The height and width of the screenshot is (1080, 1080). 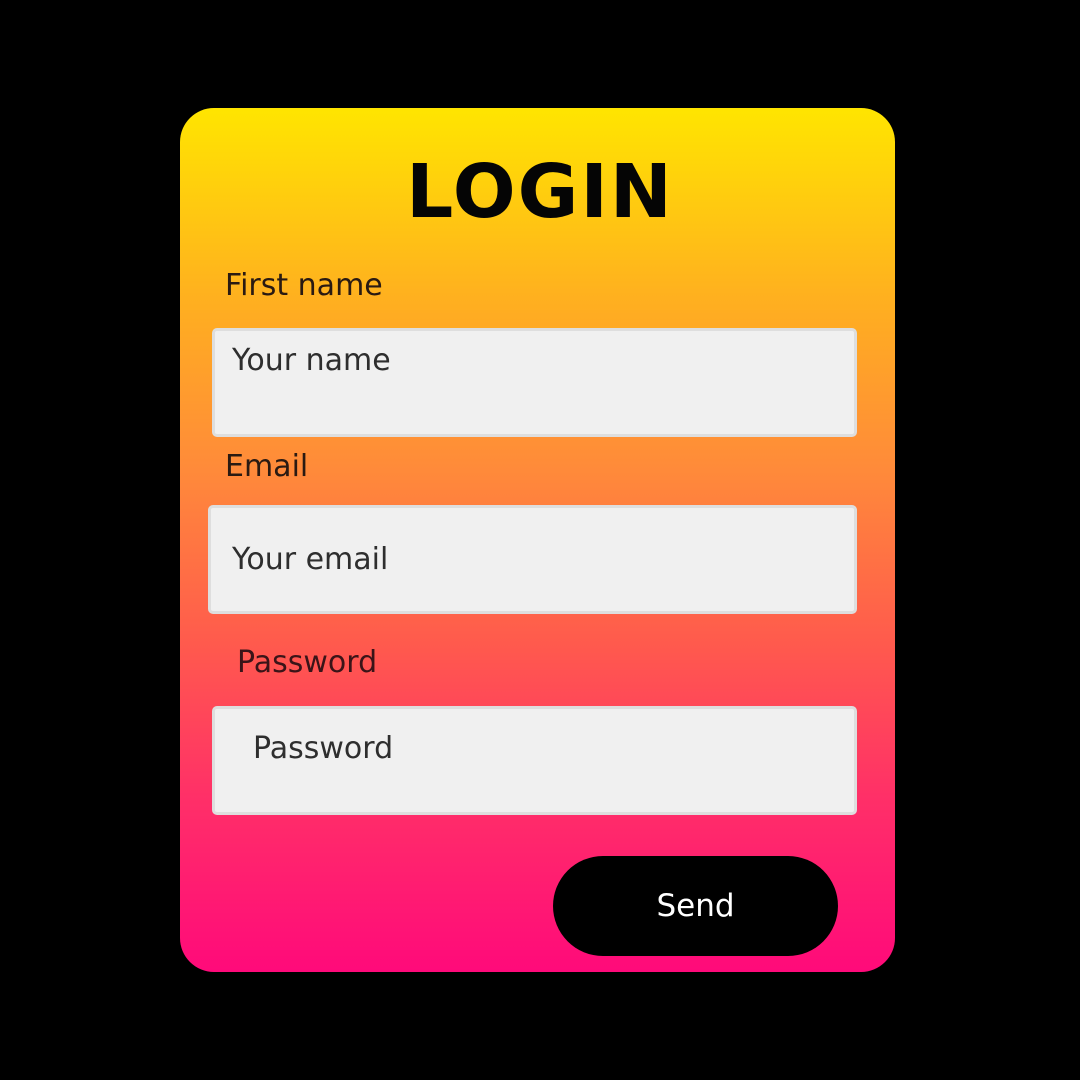 I want to click on email-label: Email, so click(x=267, y=466).